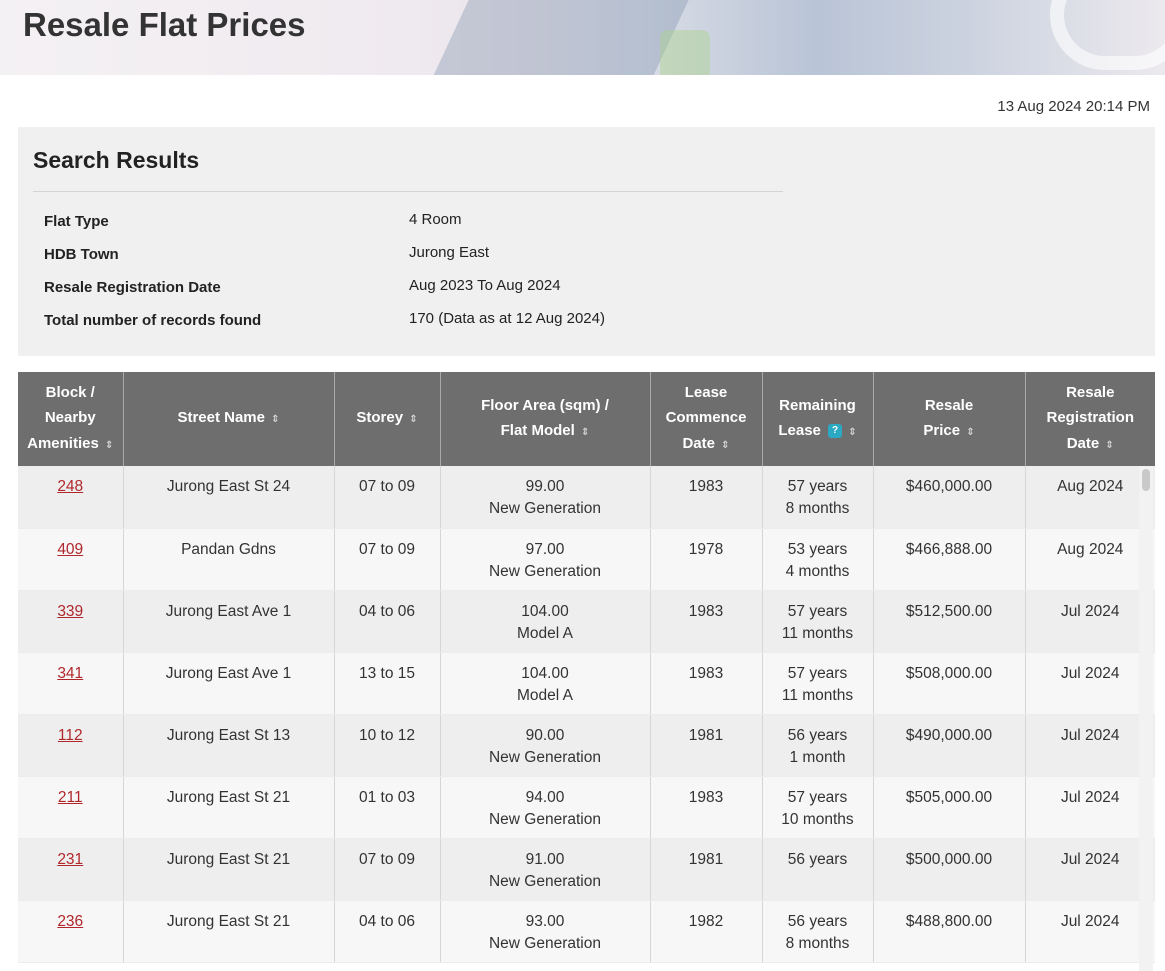 This screenshot has width=1165, height=971. I want to click on summary-label: HDB Town, so click(81, 254).